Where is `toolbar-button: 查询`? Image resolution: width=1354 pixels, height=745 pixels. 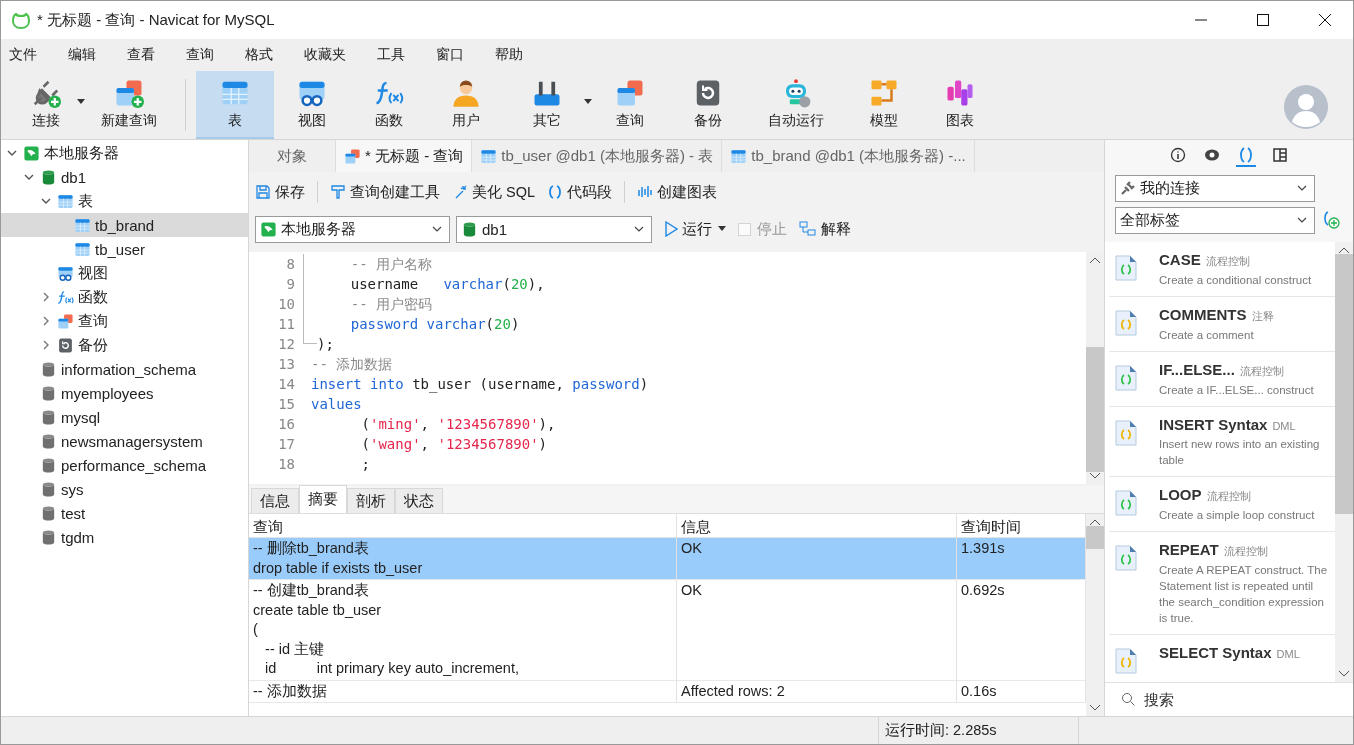
toolbar-button: 查询 is located at coordinates (630, 105).